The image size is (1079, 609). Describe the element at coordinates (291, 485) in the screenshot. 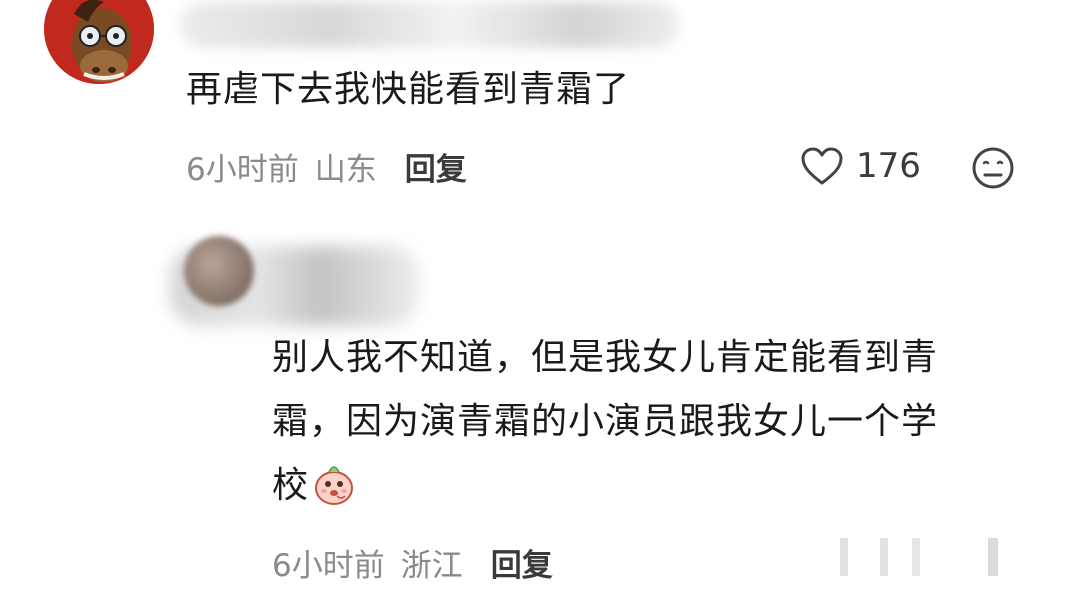

I see `comment-line-text: 校` at that location.